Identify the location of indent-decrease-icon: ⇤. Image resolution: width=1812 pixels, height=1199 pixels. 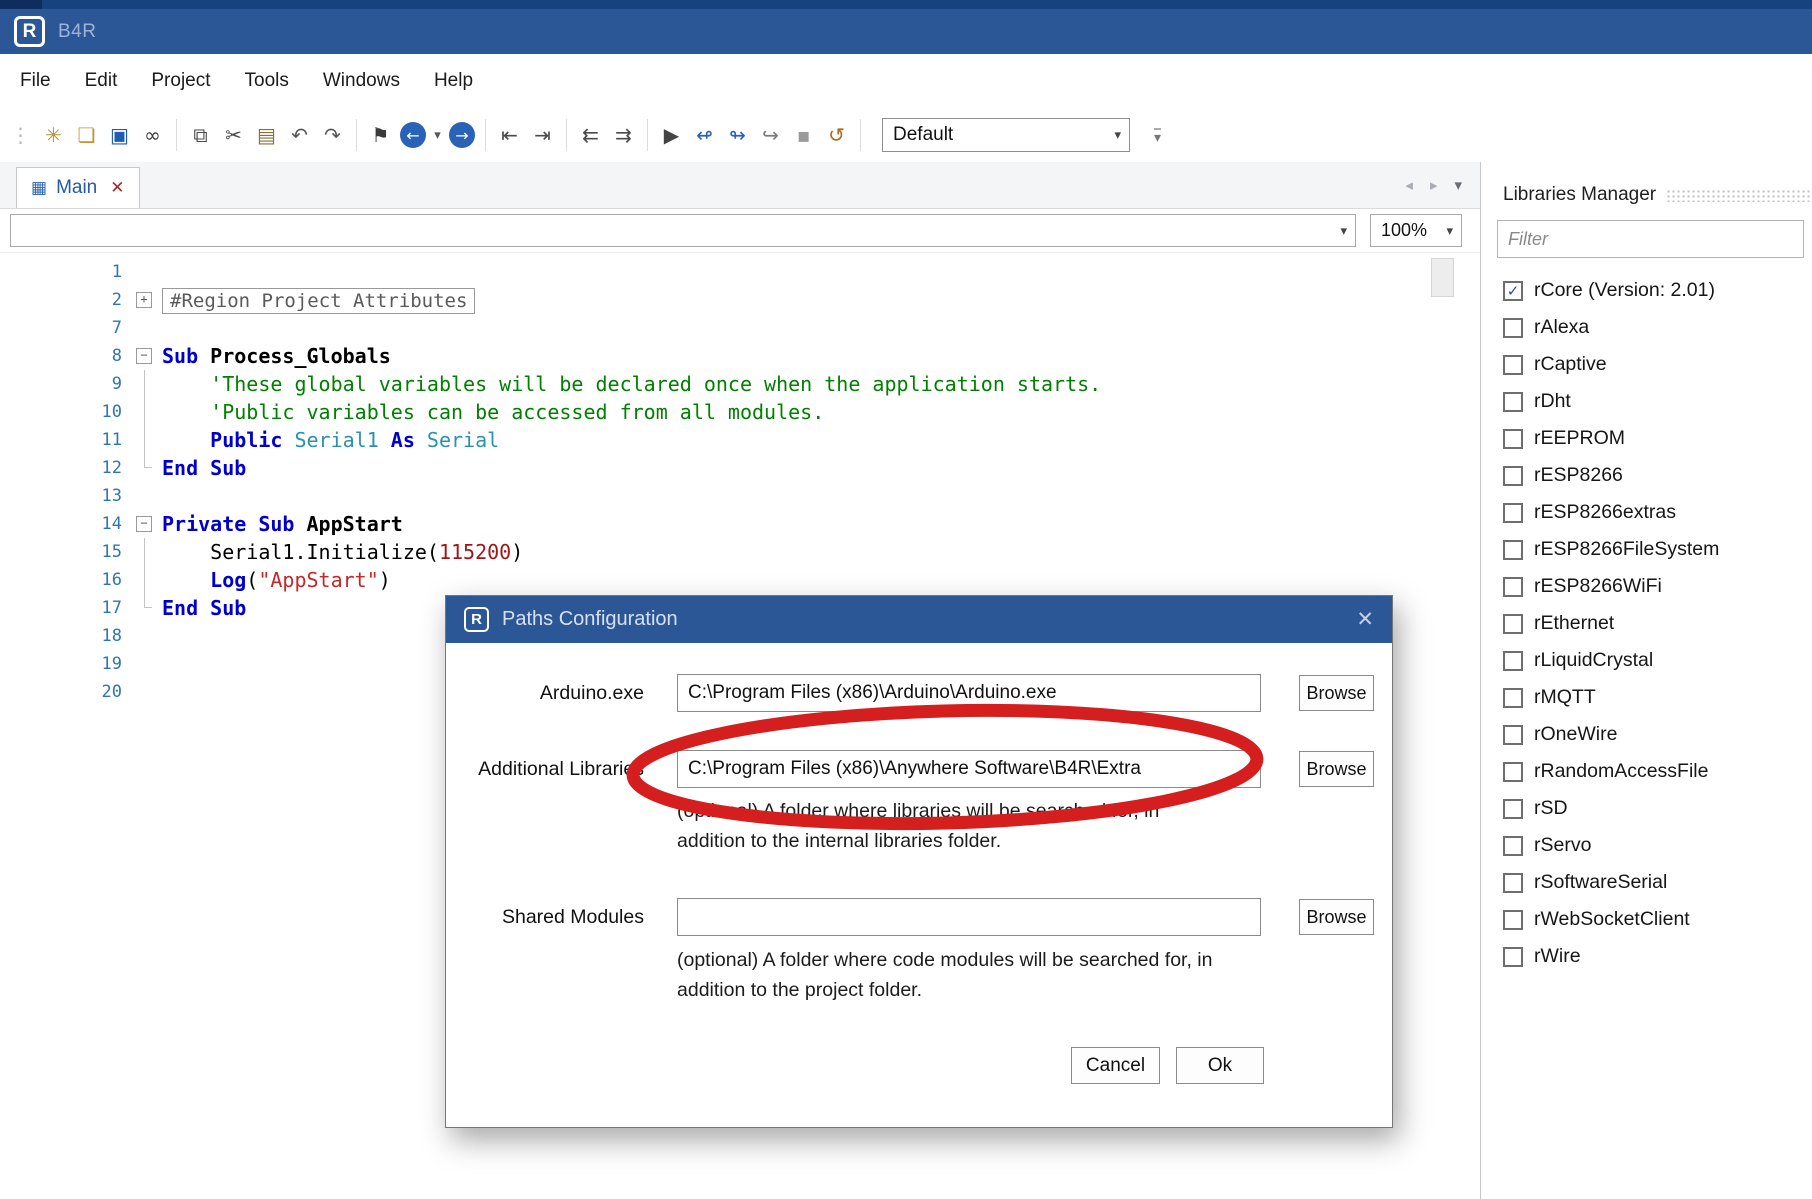
(509, 135).